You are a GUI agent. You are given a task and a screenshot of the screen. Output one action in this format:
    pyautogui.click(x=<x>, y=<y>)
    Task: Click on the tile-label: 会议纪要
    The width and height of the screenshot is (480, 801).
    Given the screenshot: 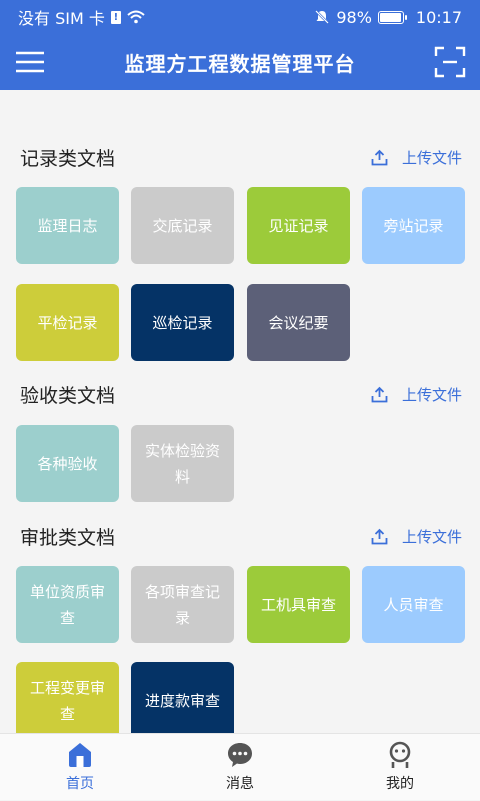 What is the action you would take?
    pyautogui.click(x=298, y=322)
    